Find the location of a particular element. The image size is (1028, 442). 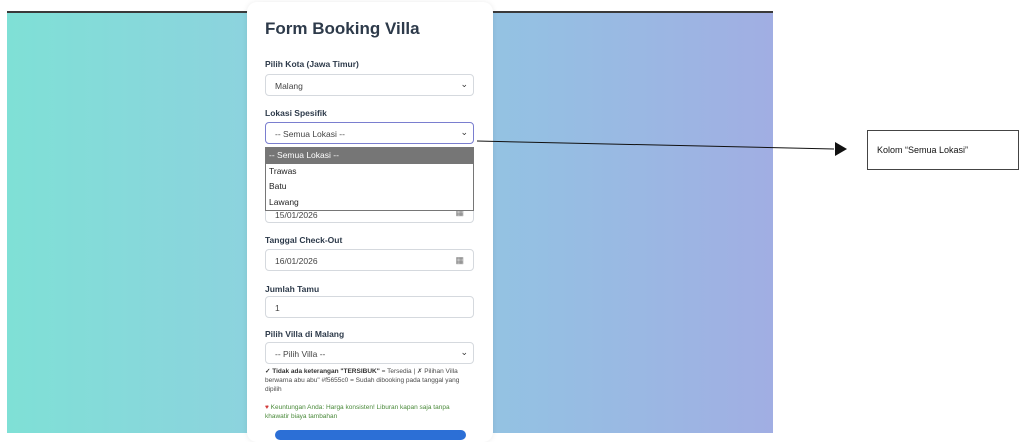

checkin-date-value: 15/01/2026 is located at coordinates (296, 215).